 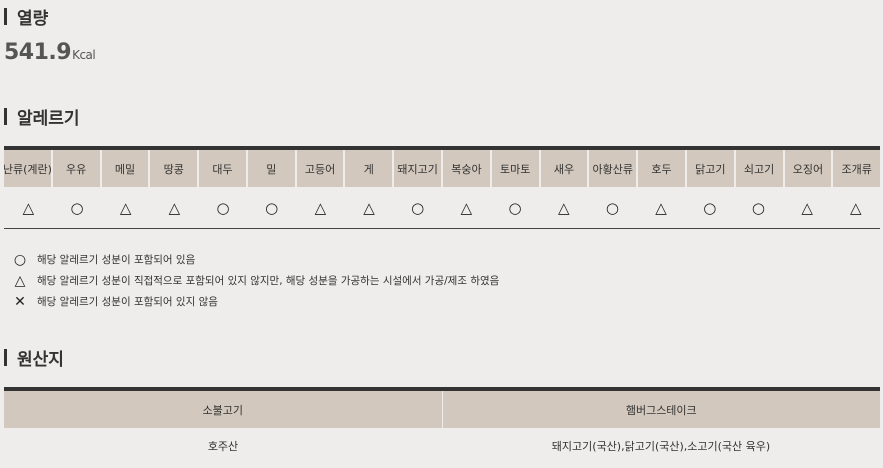 I want to click on legend-symbol-icon: ○, so click(x=20, y=259).